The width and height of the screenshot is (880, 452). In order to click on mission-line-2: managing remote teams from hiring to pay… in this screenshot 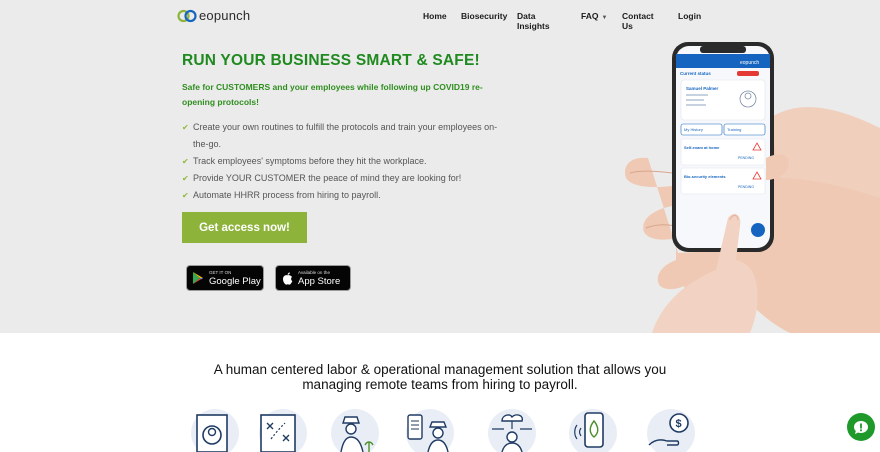, I will do `click(440, 384)`.